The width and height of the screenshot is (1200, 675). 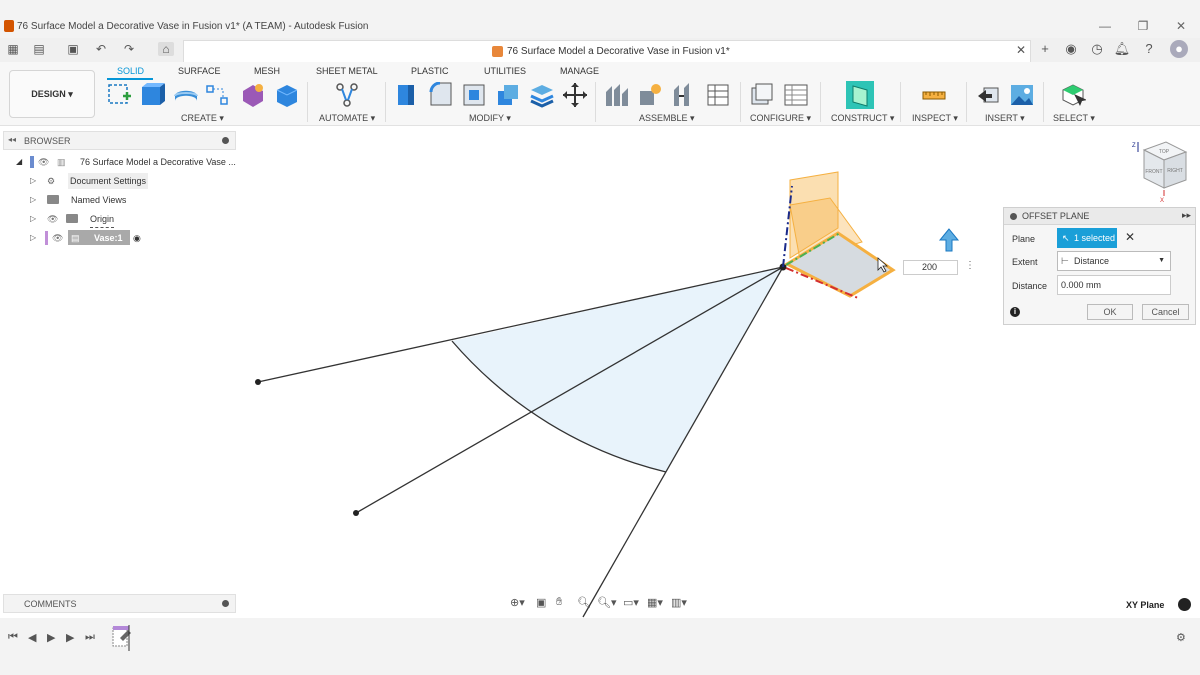 I want to click on bill-of-materials-icon, so click(x=718, y=95).